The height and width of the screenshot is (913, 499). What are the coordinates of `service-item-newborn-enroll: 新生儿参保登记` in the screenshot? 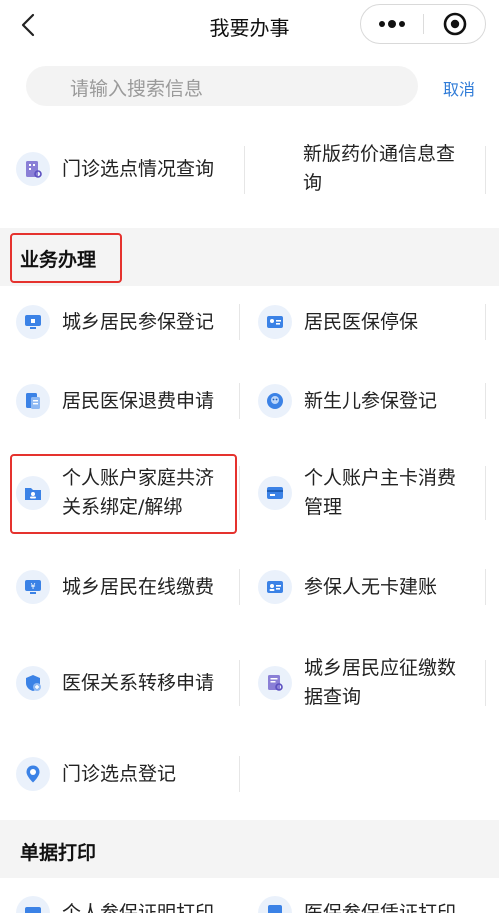 It's located at (368, 401).